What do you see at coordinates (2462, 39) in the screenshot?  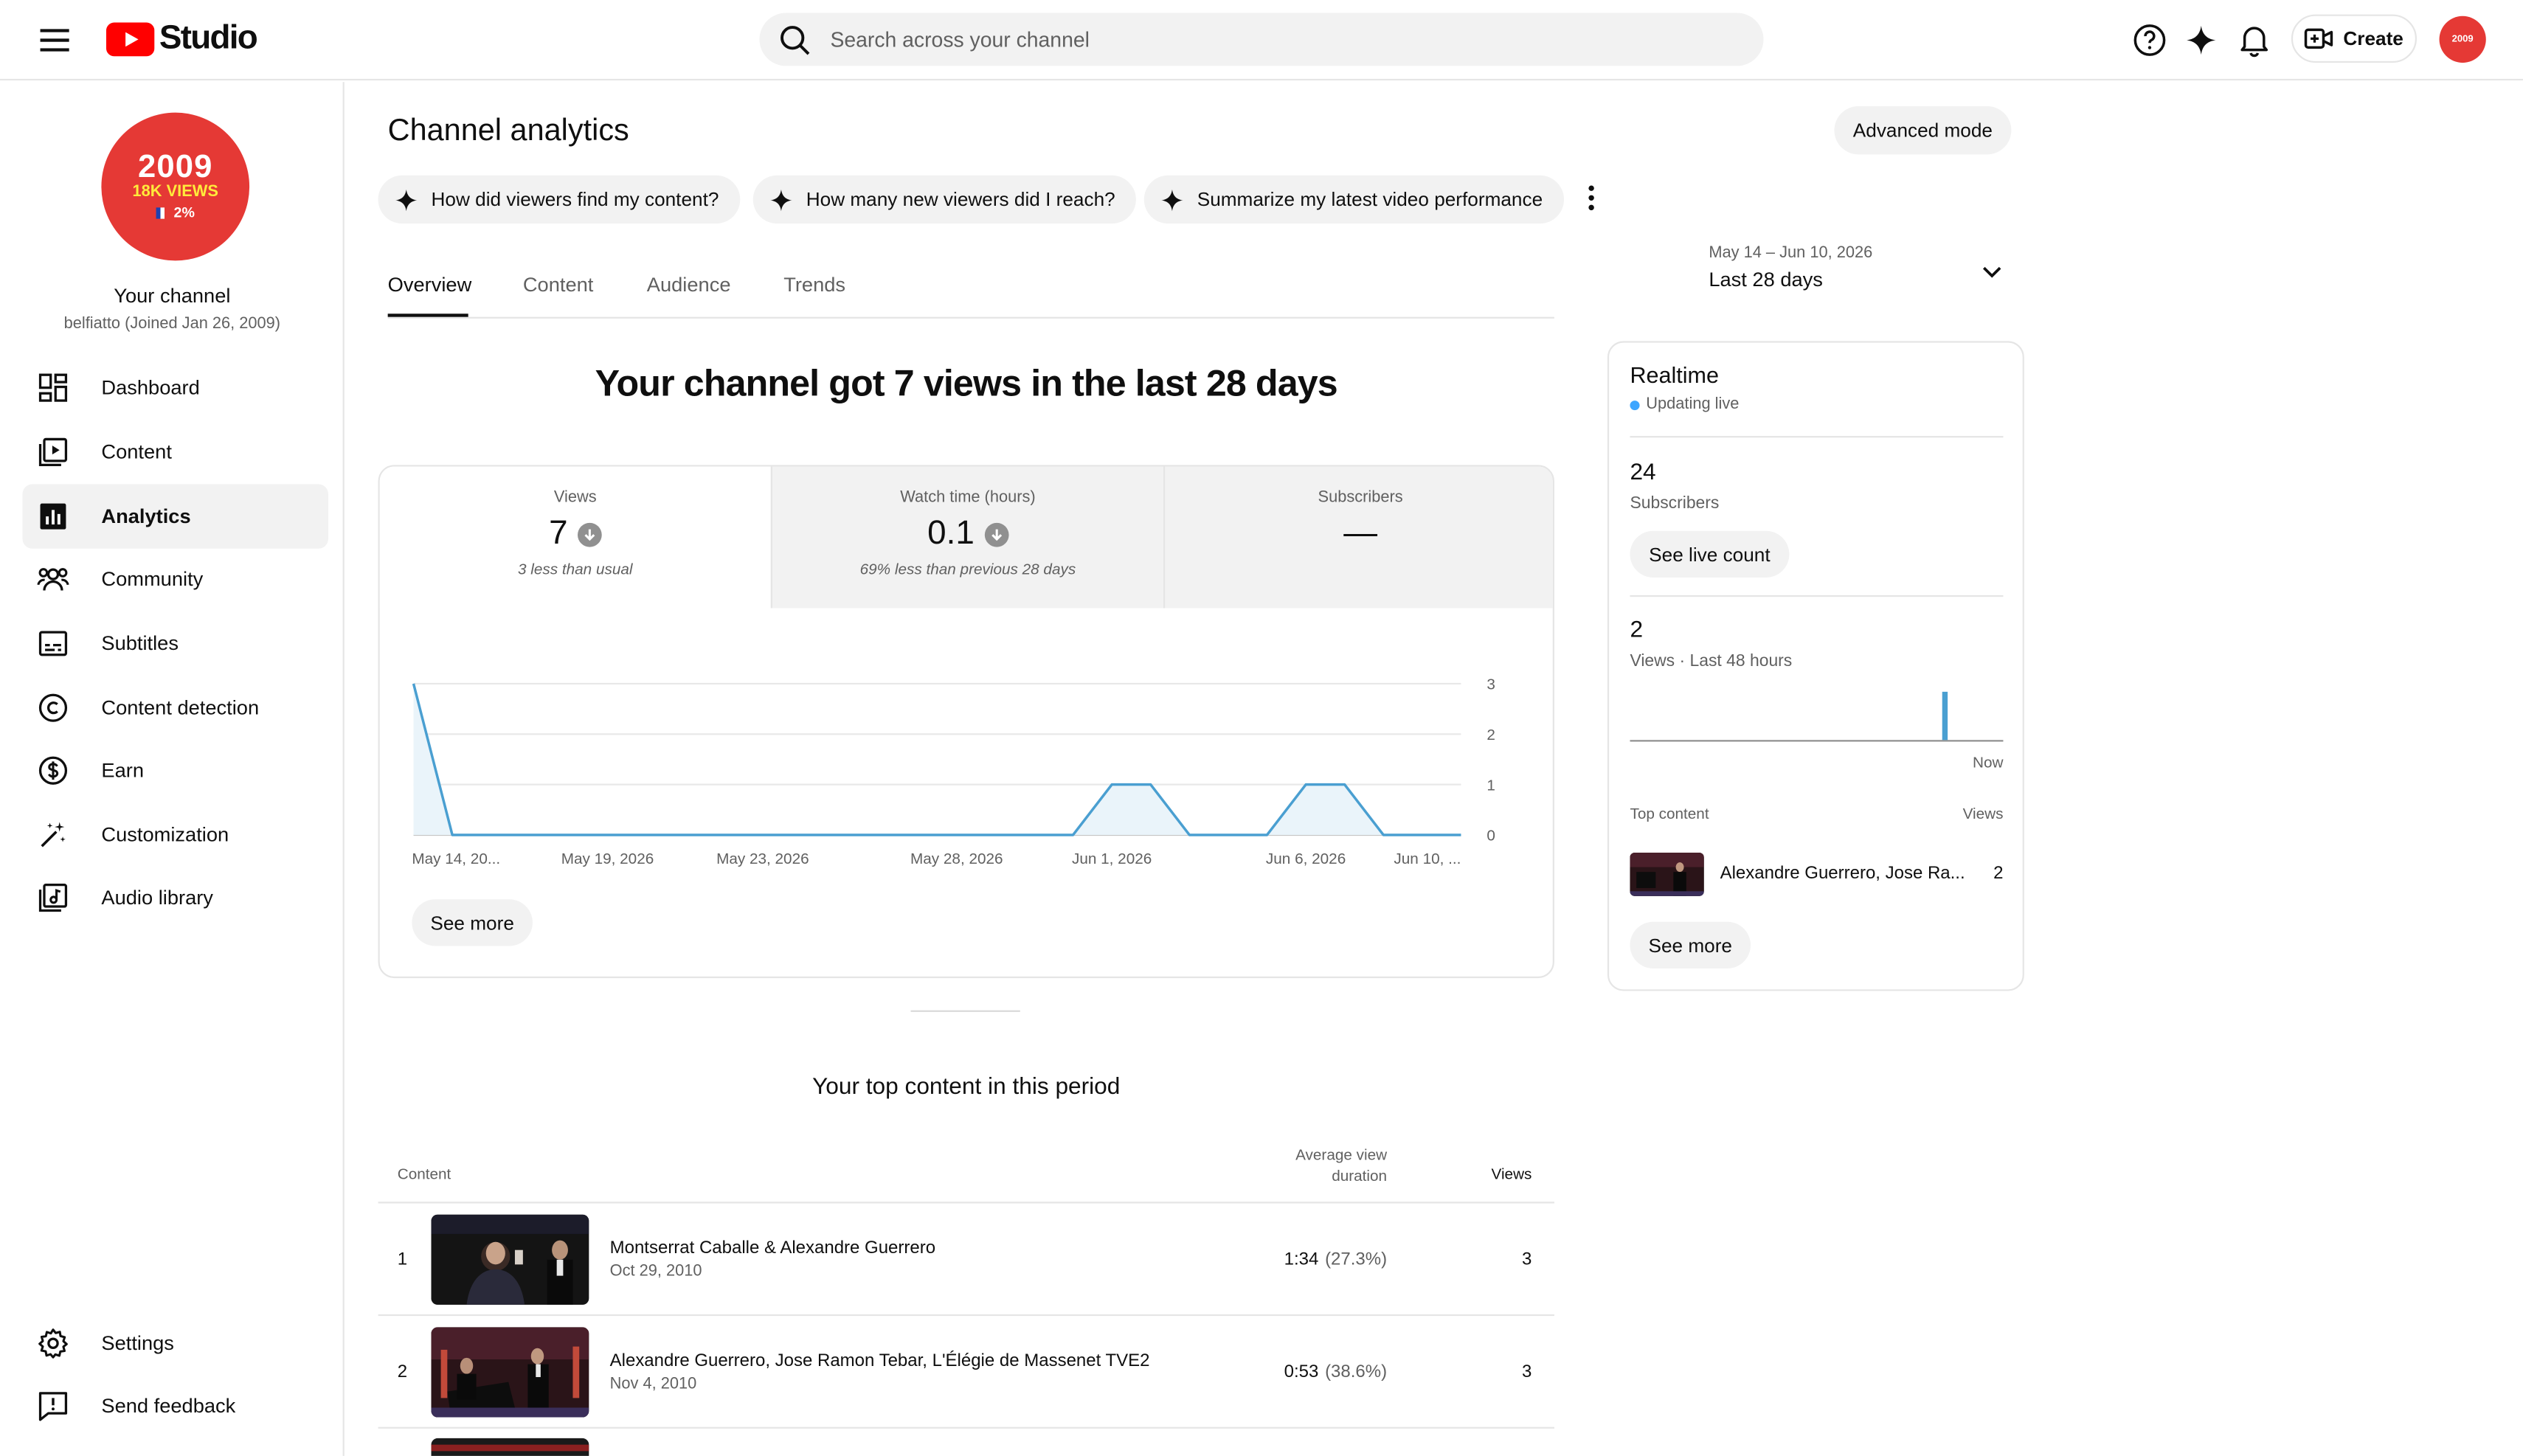 I see `account-avatar: 2009` at bounding box center [2462, 39].